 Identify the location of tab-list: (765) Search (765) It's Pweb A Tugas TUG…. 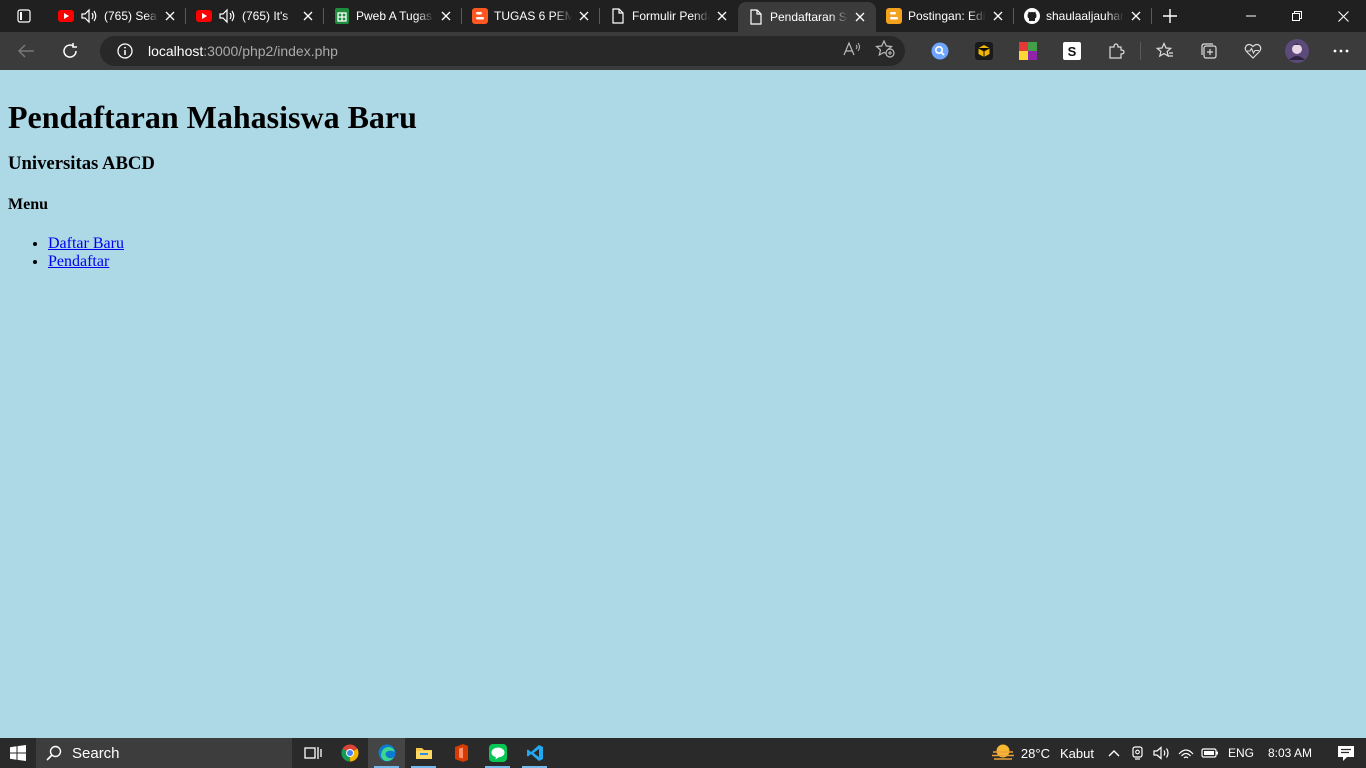
(600, 16).